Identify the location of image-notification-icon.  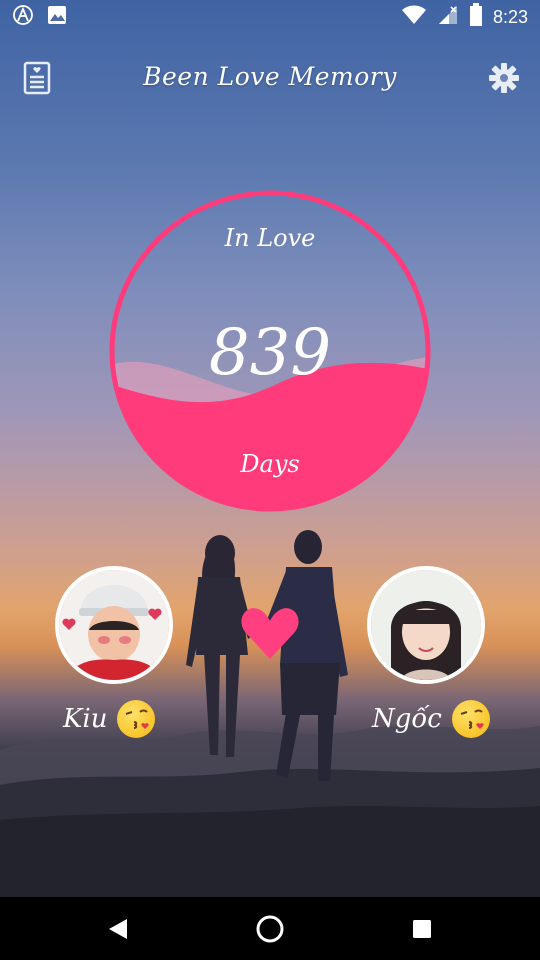
(57, 17).